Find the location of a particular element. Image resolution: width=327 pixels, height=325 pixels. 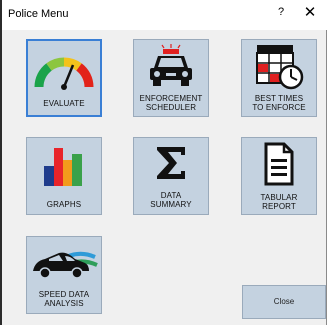

speed-data-analysis-label: SPEED DATA ANALYSIS is located at coordinates (64, 299).